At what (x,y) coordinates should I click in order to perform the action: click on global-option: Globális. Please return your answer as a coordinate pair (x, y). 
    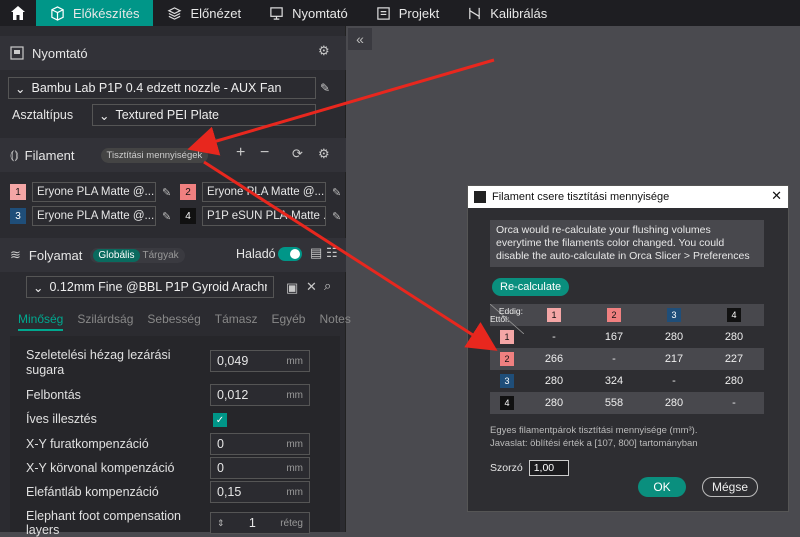
    Looking at the image, I should click on (116, 255).